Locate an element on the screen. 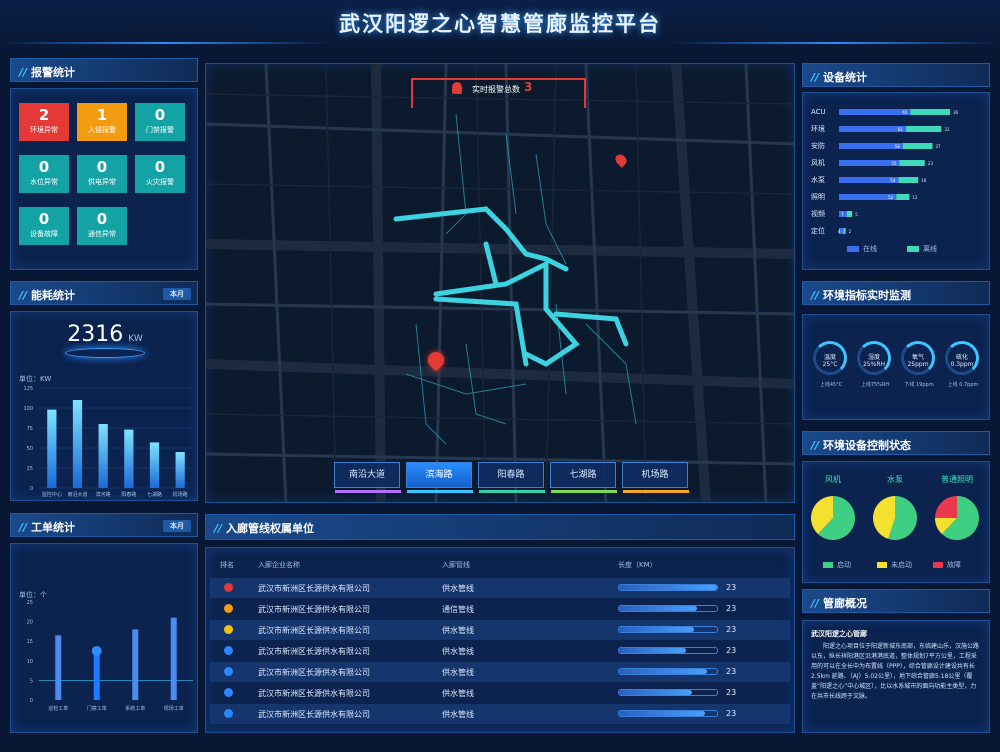 The width and height of the screenshot is (1000, 752). gauge-value: 25°C is located at coordinates (830, 364).